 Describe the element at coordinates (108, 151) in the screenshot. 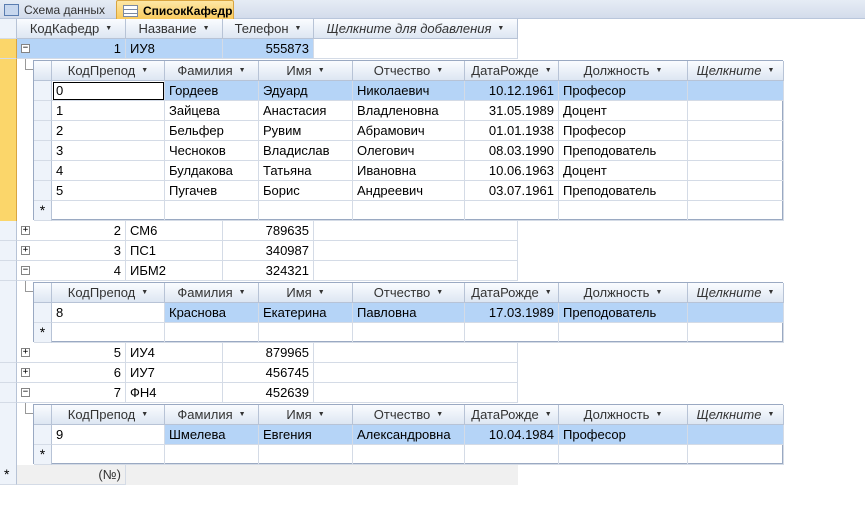

I see `teacher-id-cell: 3` at that location.